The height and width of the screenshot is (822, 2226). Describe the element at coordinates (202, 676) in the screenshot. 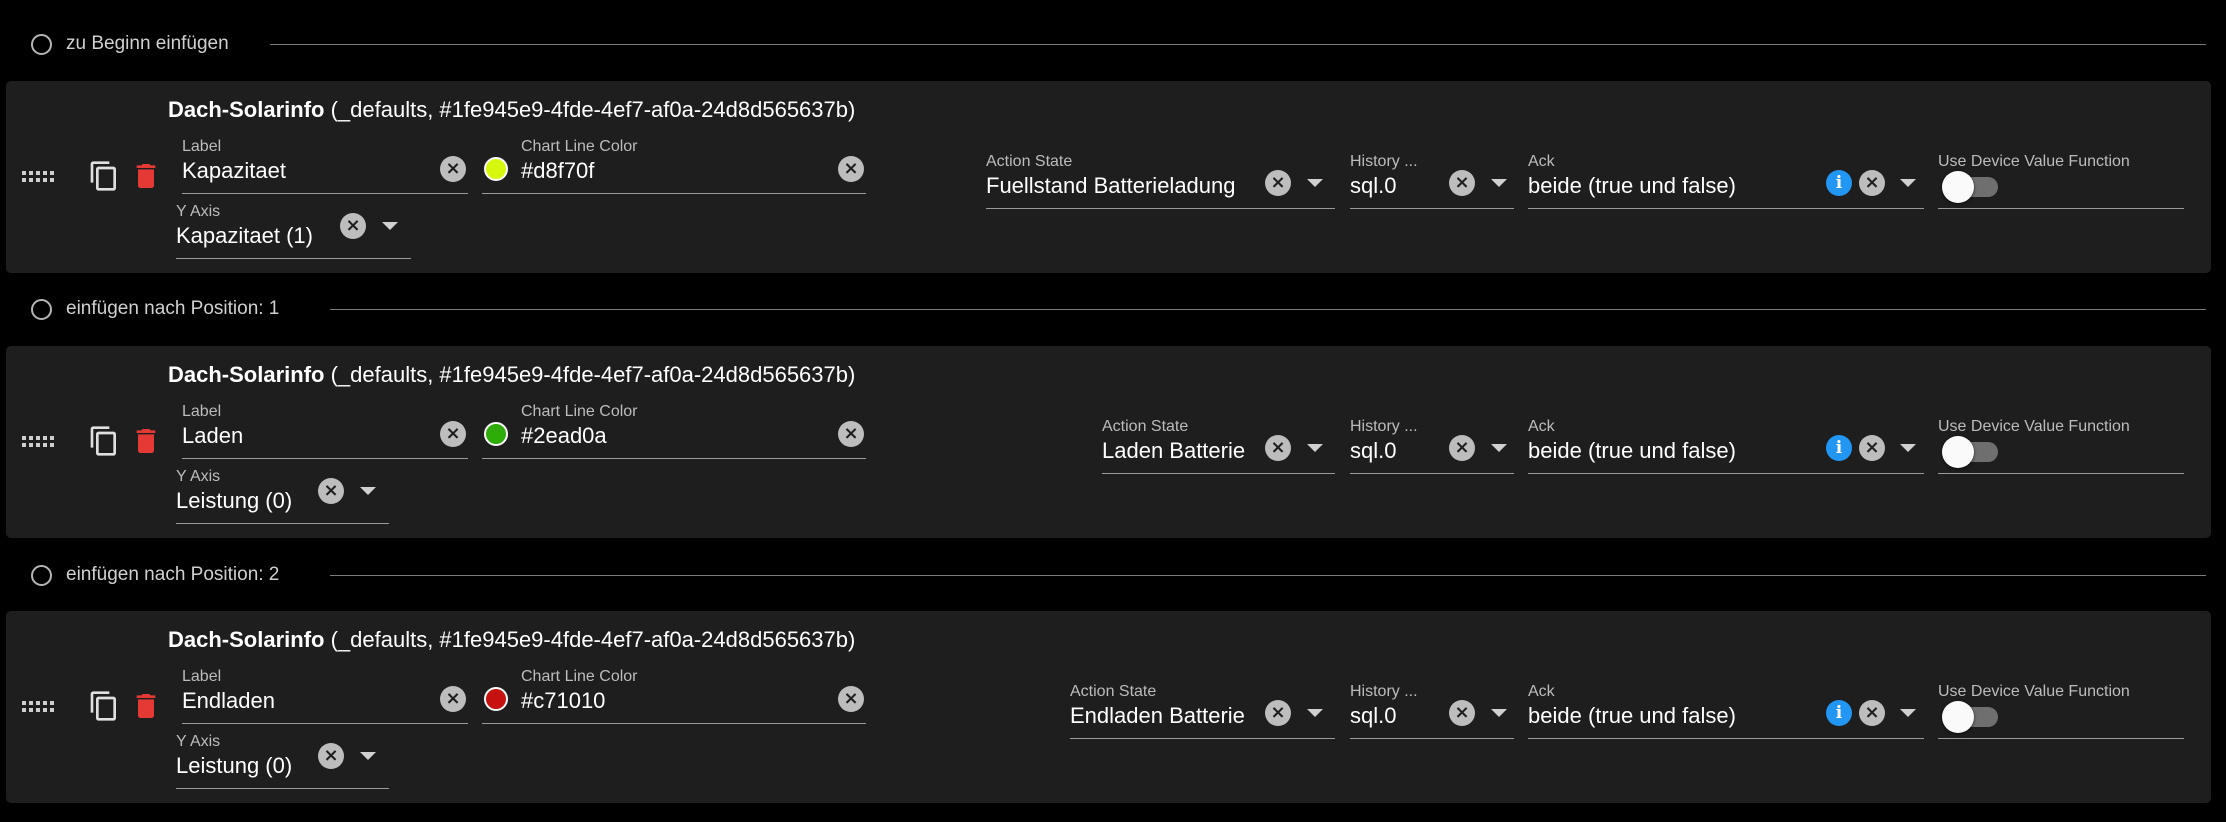

I see `label-field-caption: Label` at that location.